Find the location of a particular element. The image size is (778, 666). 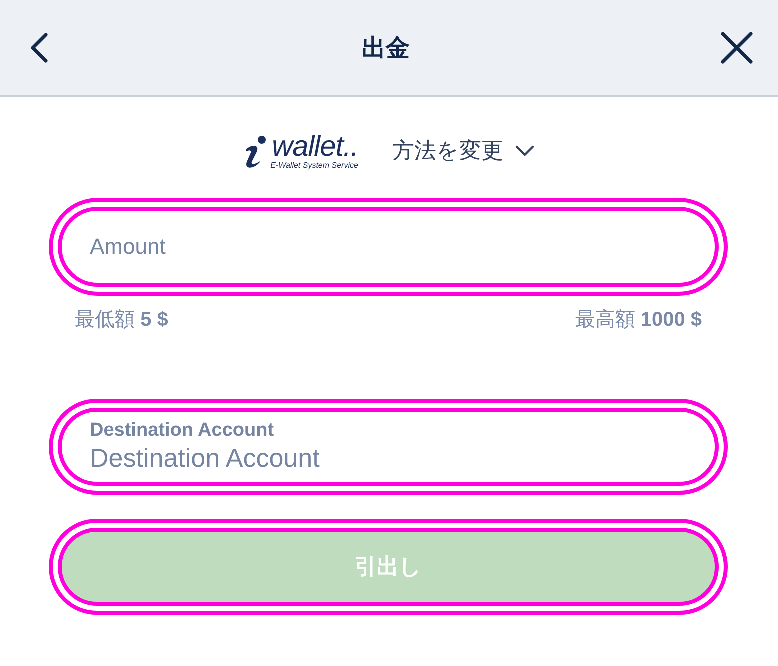

change-method-button: 方法を変更 is located at coordinates (464, 151).